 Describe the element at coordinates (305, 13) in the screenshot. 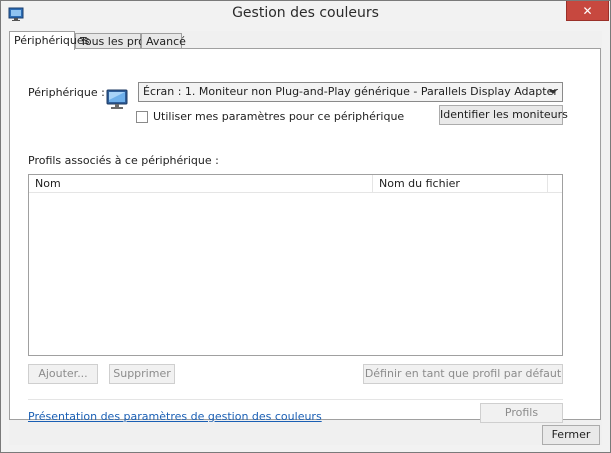

I see `window-title: Gestion des couleurs` at that location.